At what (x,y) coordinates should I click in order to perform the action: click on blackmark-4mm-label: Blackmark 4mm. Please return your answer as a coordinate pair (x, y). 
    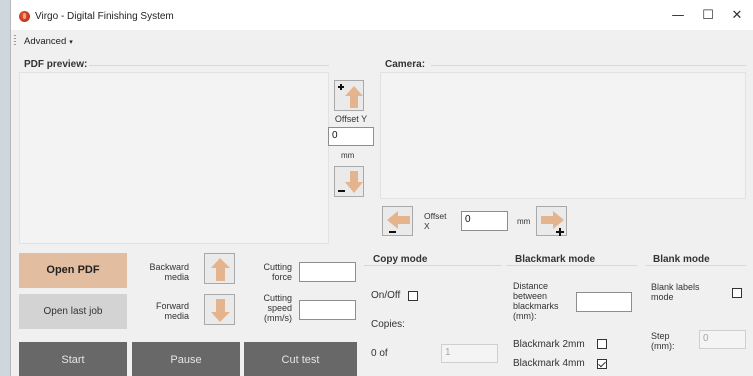
    Looking at the image, I should click on (549, 363).